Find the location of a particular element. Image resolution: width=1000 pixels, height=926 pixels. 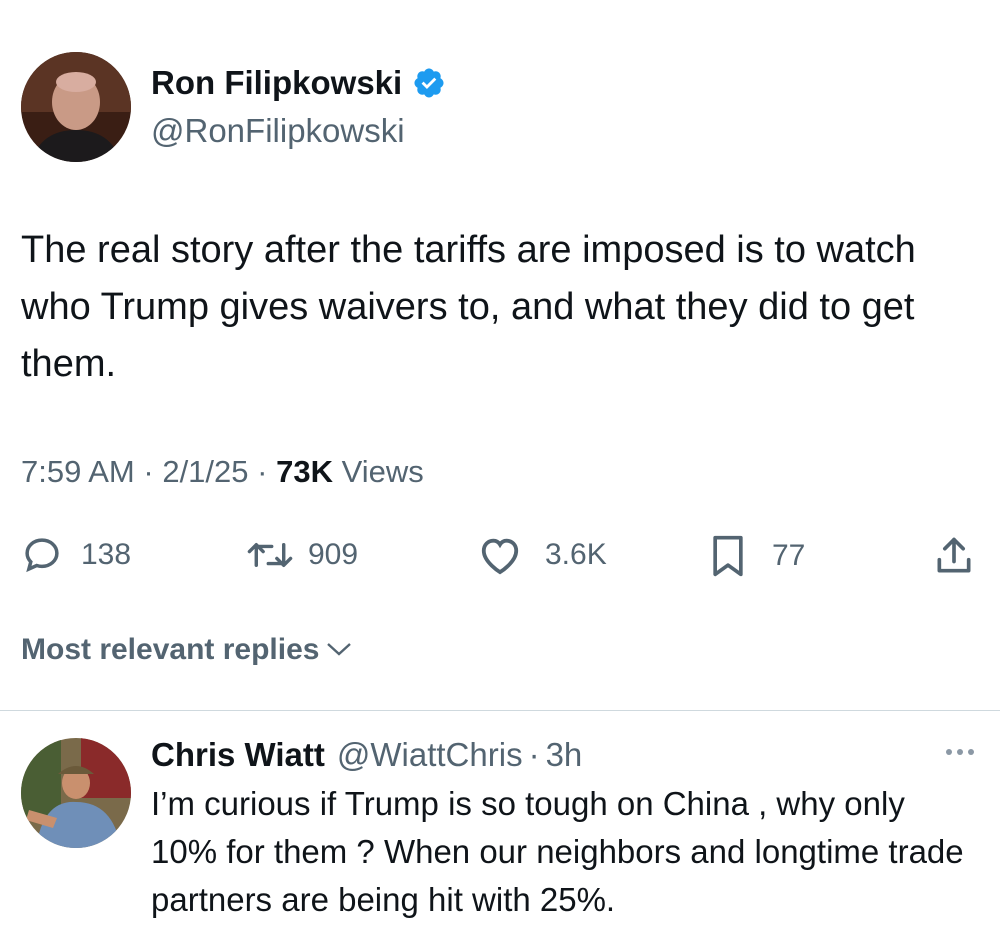

tweet-date: 2/1/25 is located at coordinates (205, 471).